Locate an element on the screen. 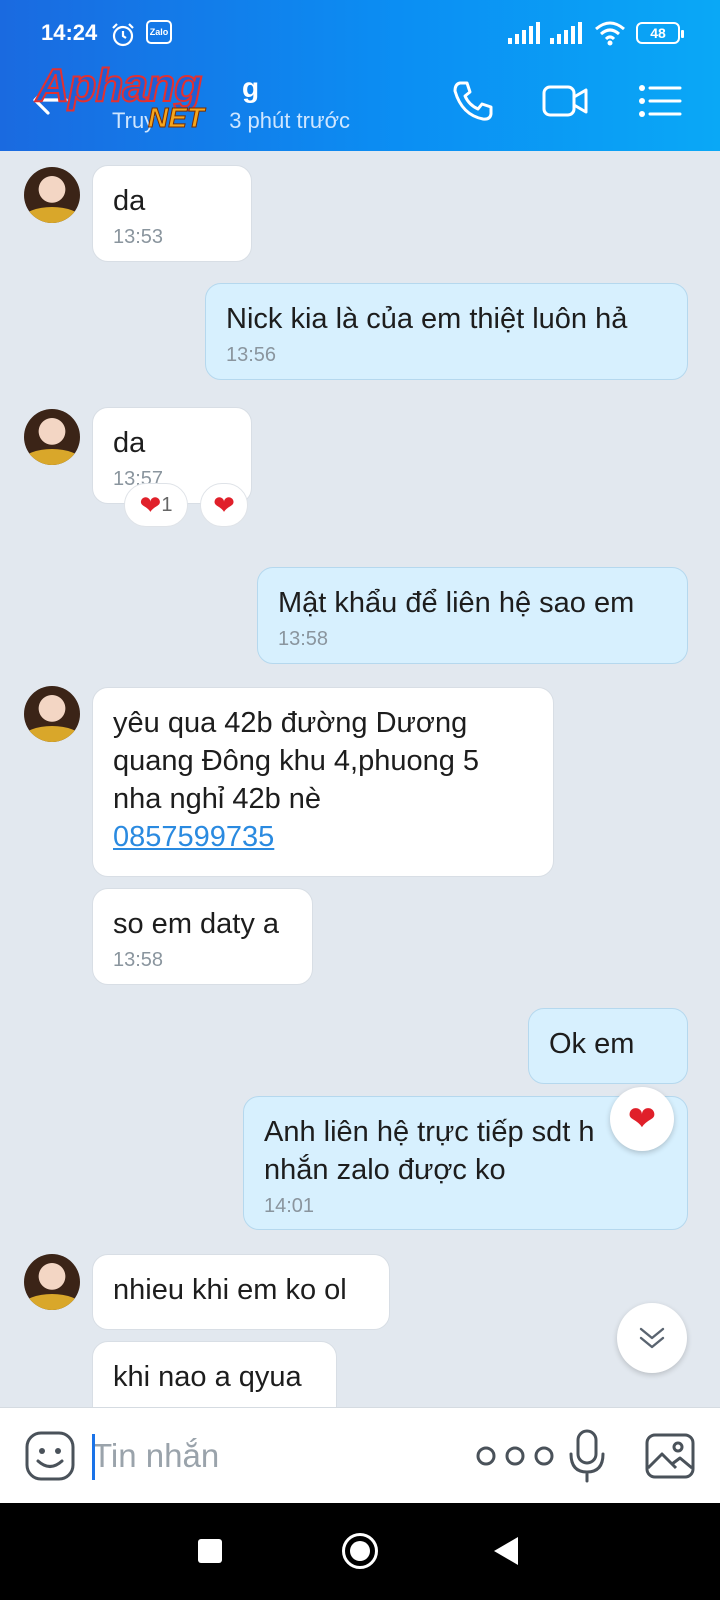 The height and width of the screenshot is (1600, 720). message-text: Nick kia là của em thiệt luôn hả is located at coordinates (427, 319).